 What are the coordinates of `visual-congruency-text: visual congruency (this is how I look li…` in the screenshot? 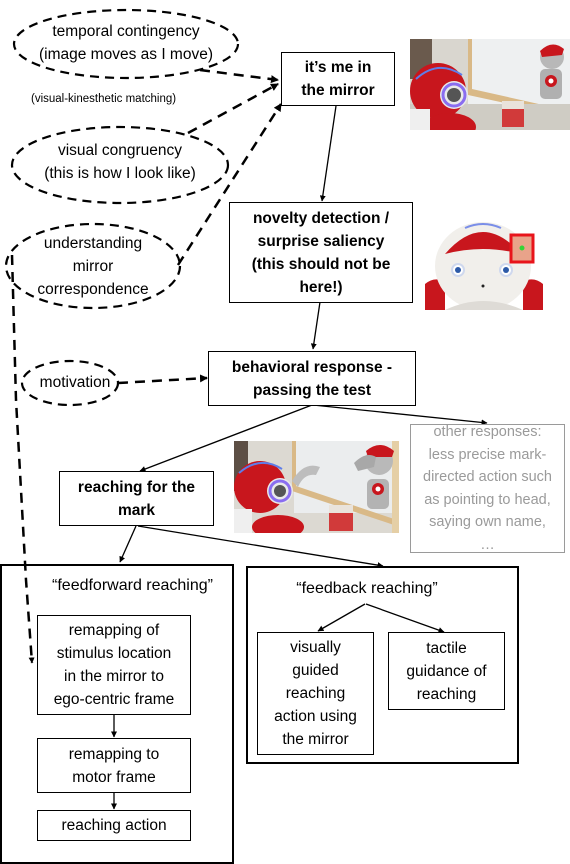 It's located at (120, 162).